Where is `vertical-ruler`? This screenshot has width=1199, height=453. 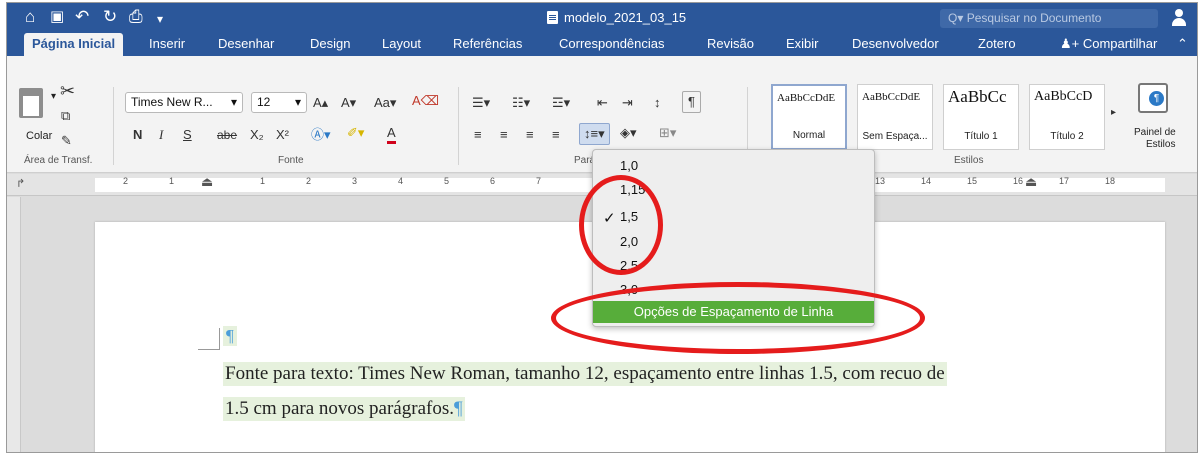
vertical-ruler is located at coordinates (14, 324).